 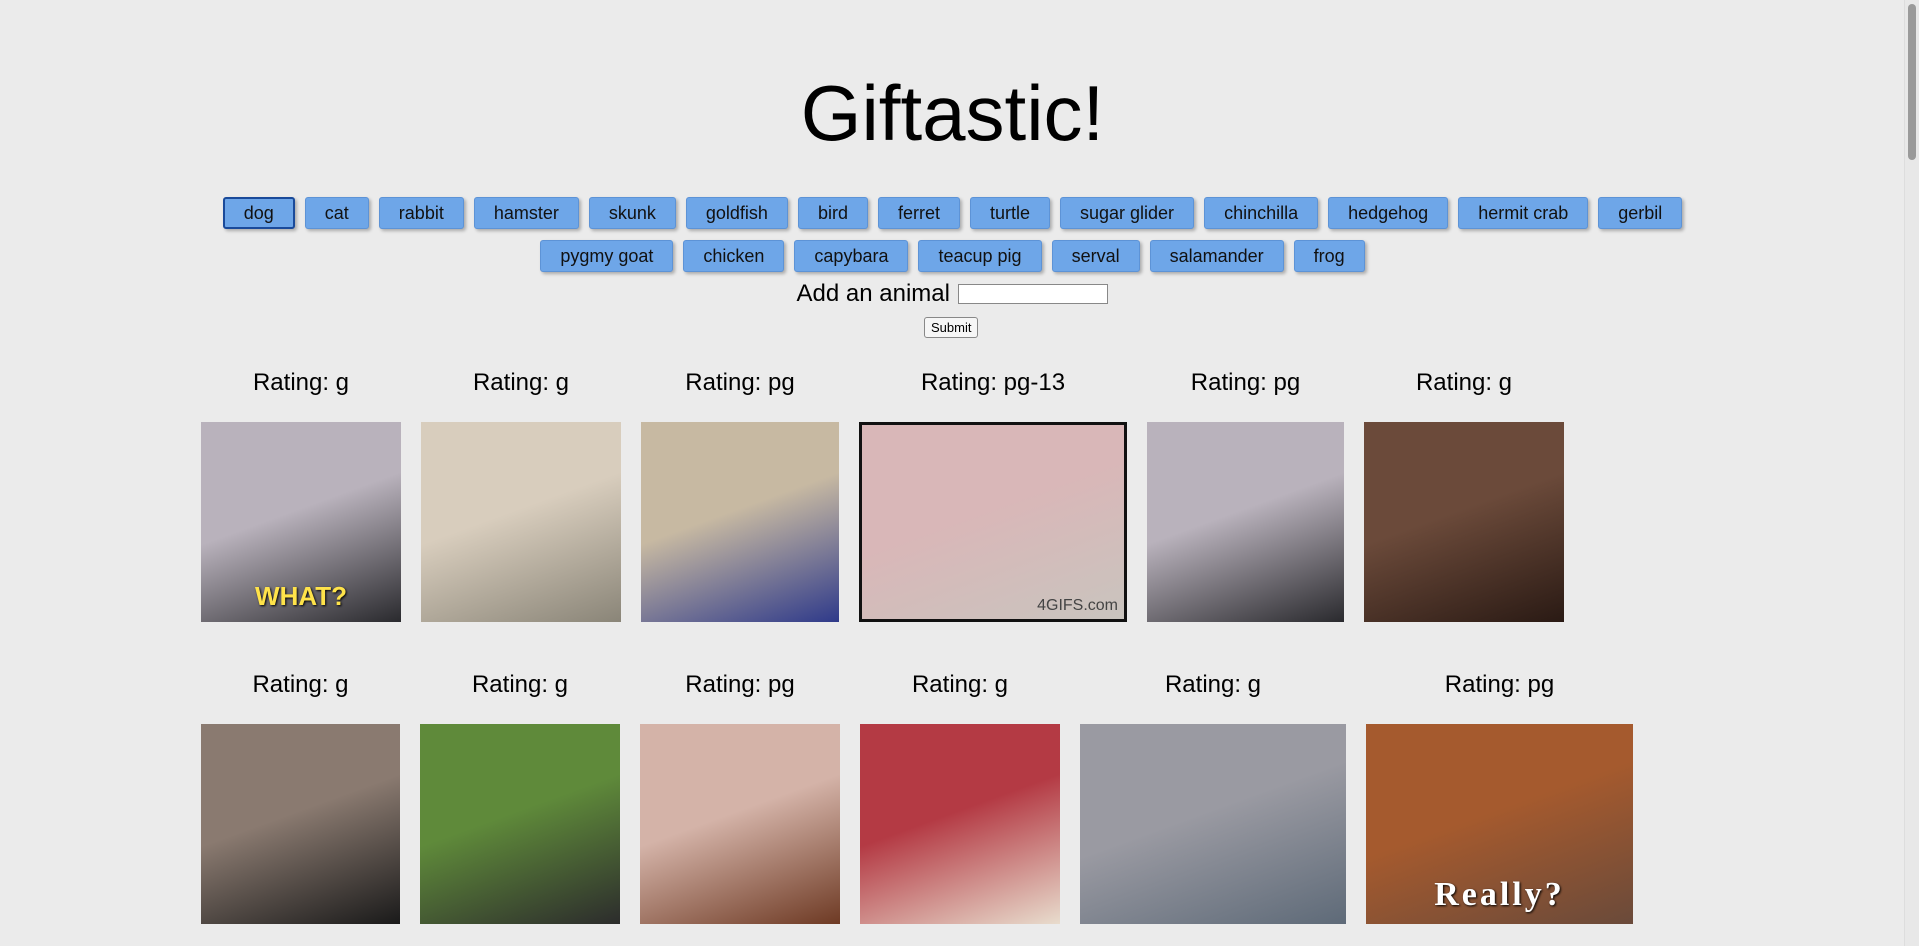 What do you see at coordinates (336, 213) in the screenshot?
I see `animal-button-cat: cat` at bounding box center [336, 213].